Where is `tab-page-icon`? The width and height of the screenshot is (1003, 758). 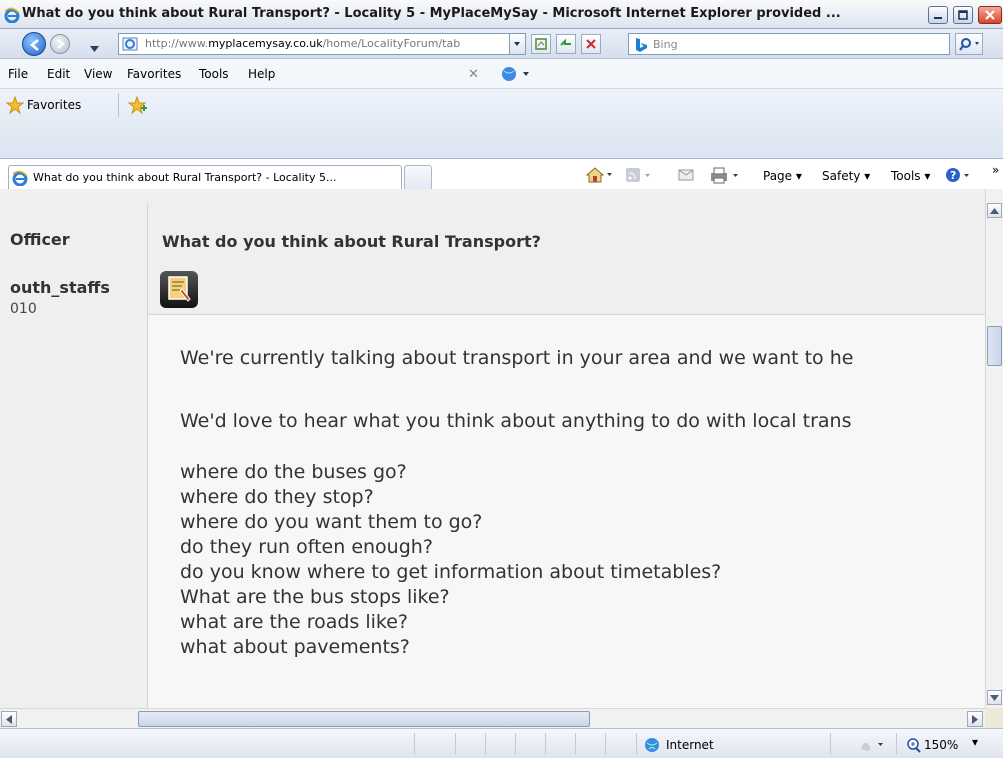
tab-page-icon is located at coordinates (20, 179).